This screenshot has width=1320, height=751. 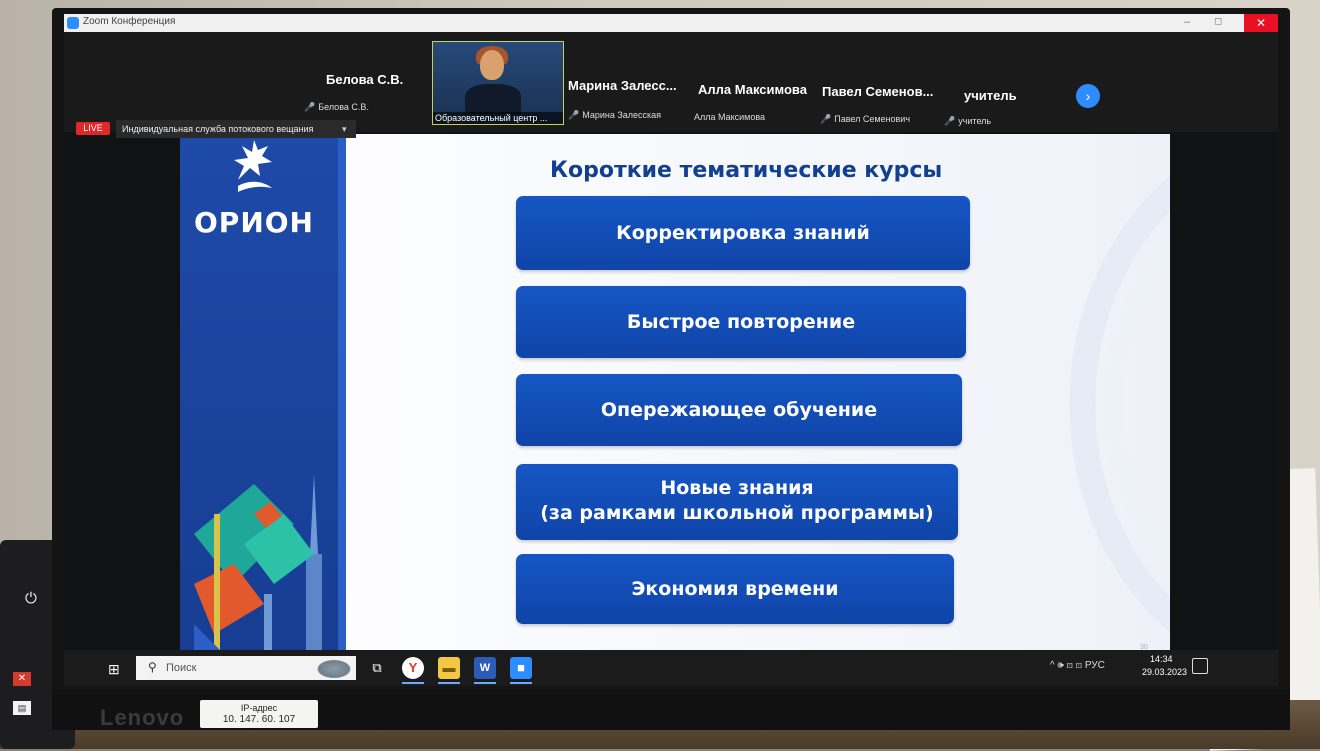 I want to click on window-titlebar: Zoom Конференция – ◻ ✕, so click(x=671, y=23).